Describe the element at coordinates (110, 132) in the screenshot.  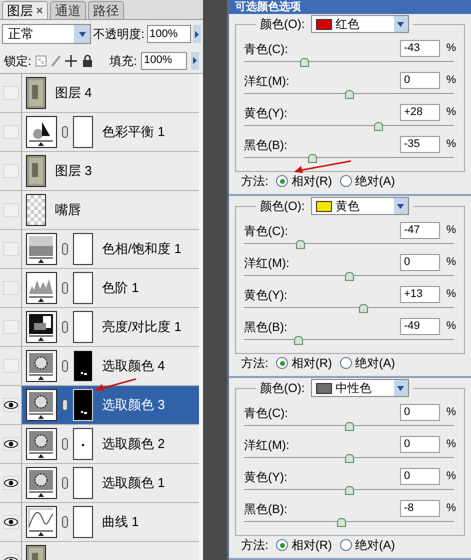
I see `layer-row: 色彩平衡 1` at that location.